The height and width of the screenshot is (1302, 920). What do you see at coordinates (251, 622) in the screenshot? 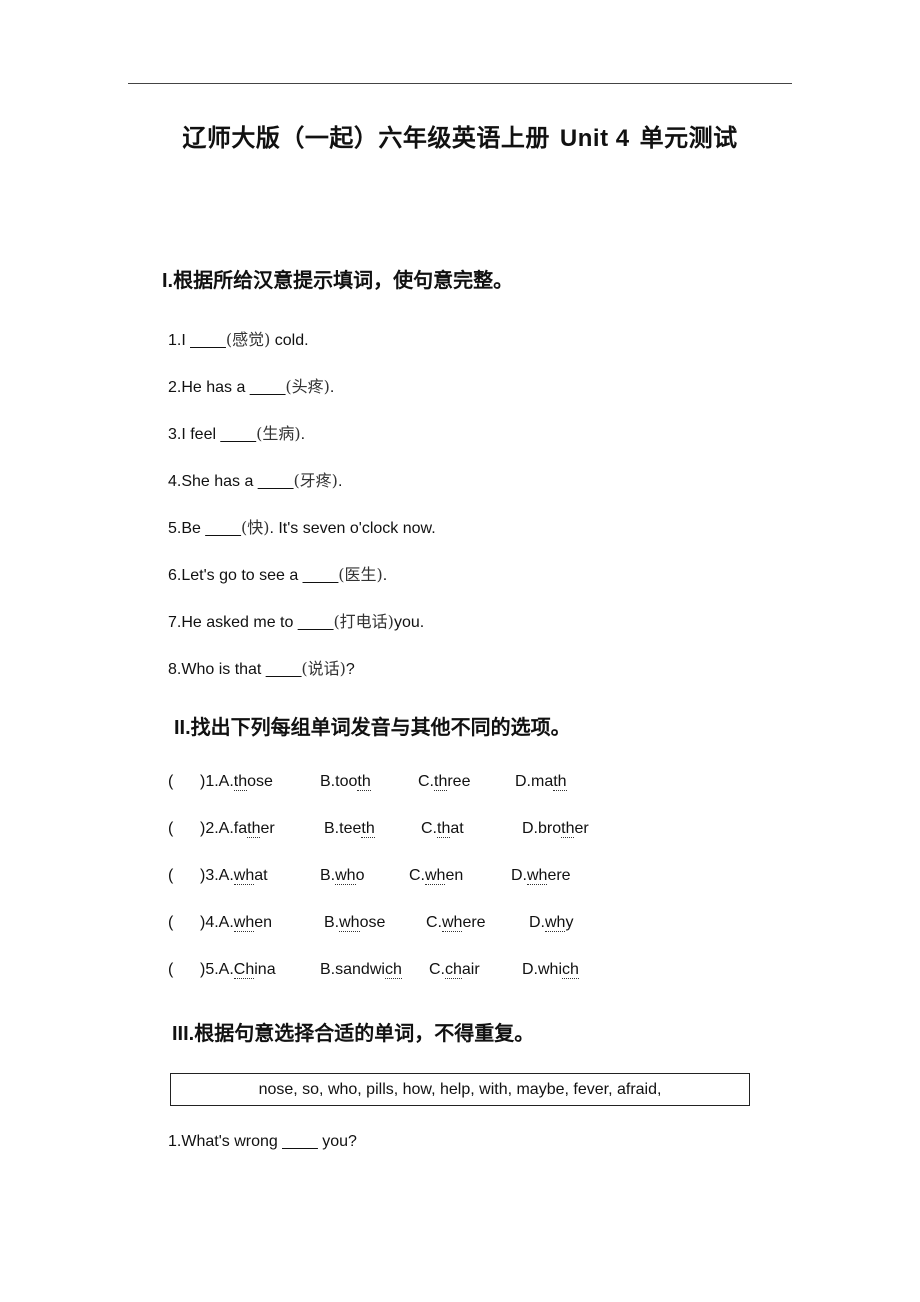
I see `item-text: 7.He asked me to ____` at bounding box center [251, 622].